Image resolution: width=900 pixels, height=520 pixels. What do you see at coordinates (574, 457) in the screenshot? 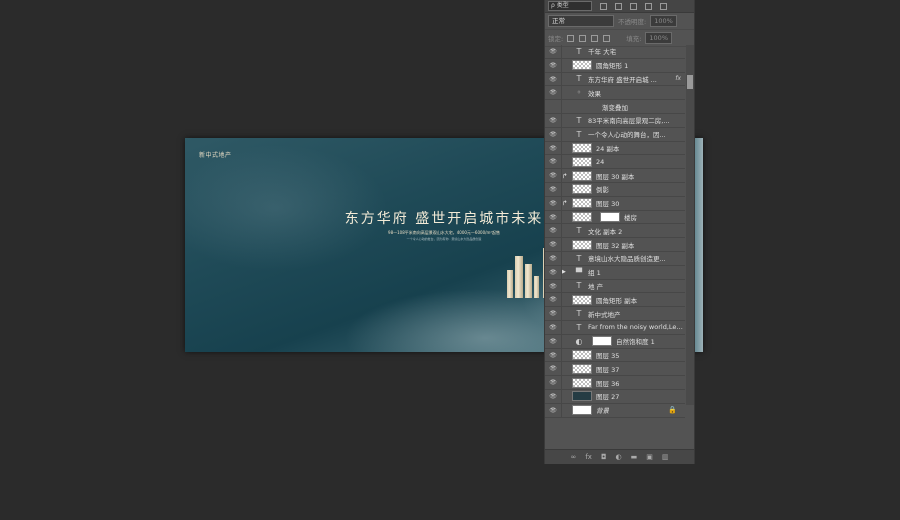
I see `link-layers-icon: ∞` at bounding box center [574, 457].